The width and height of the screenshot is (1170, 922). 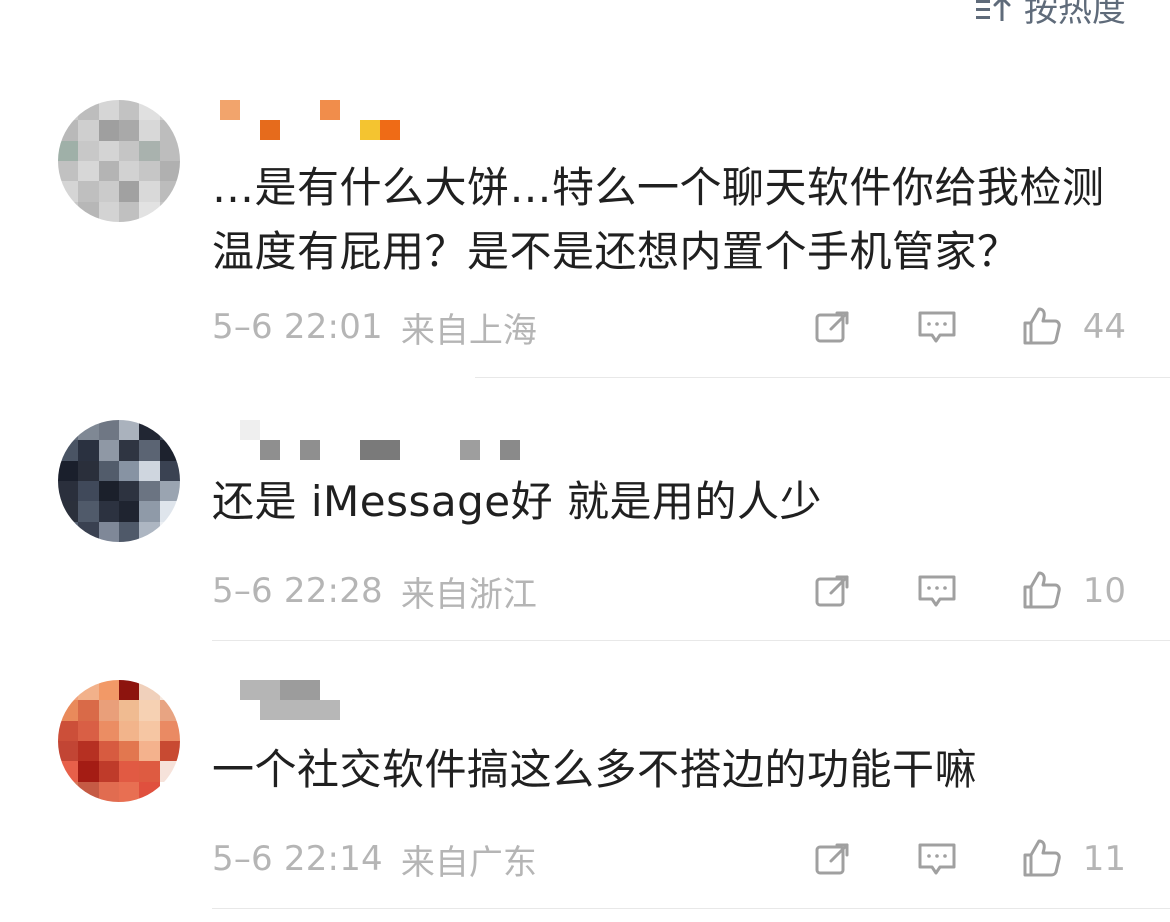 I want to click on like-count: 11, so click(x=1104, y=859).